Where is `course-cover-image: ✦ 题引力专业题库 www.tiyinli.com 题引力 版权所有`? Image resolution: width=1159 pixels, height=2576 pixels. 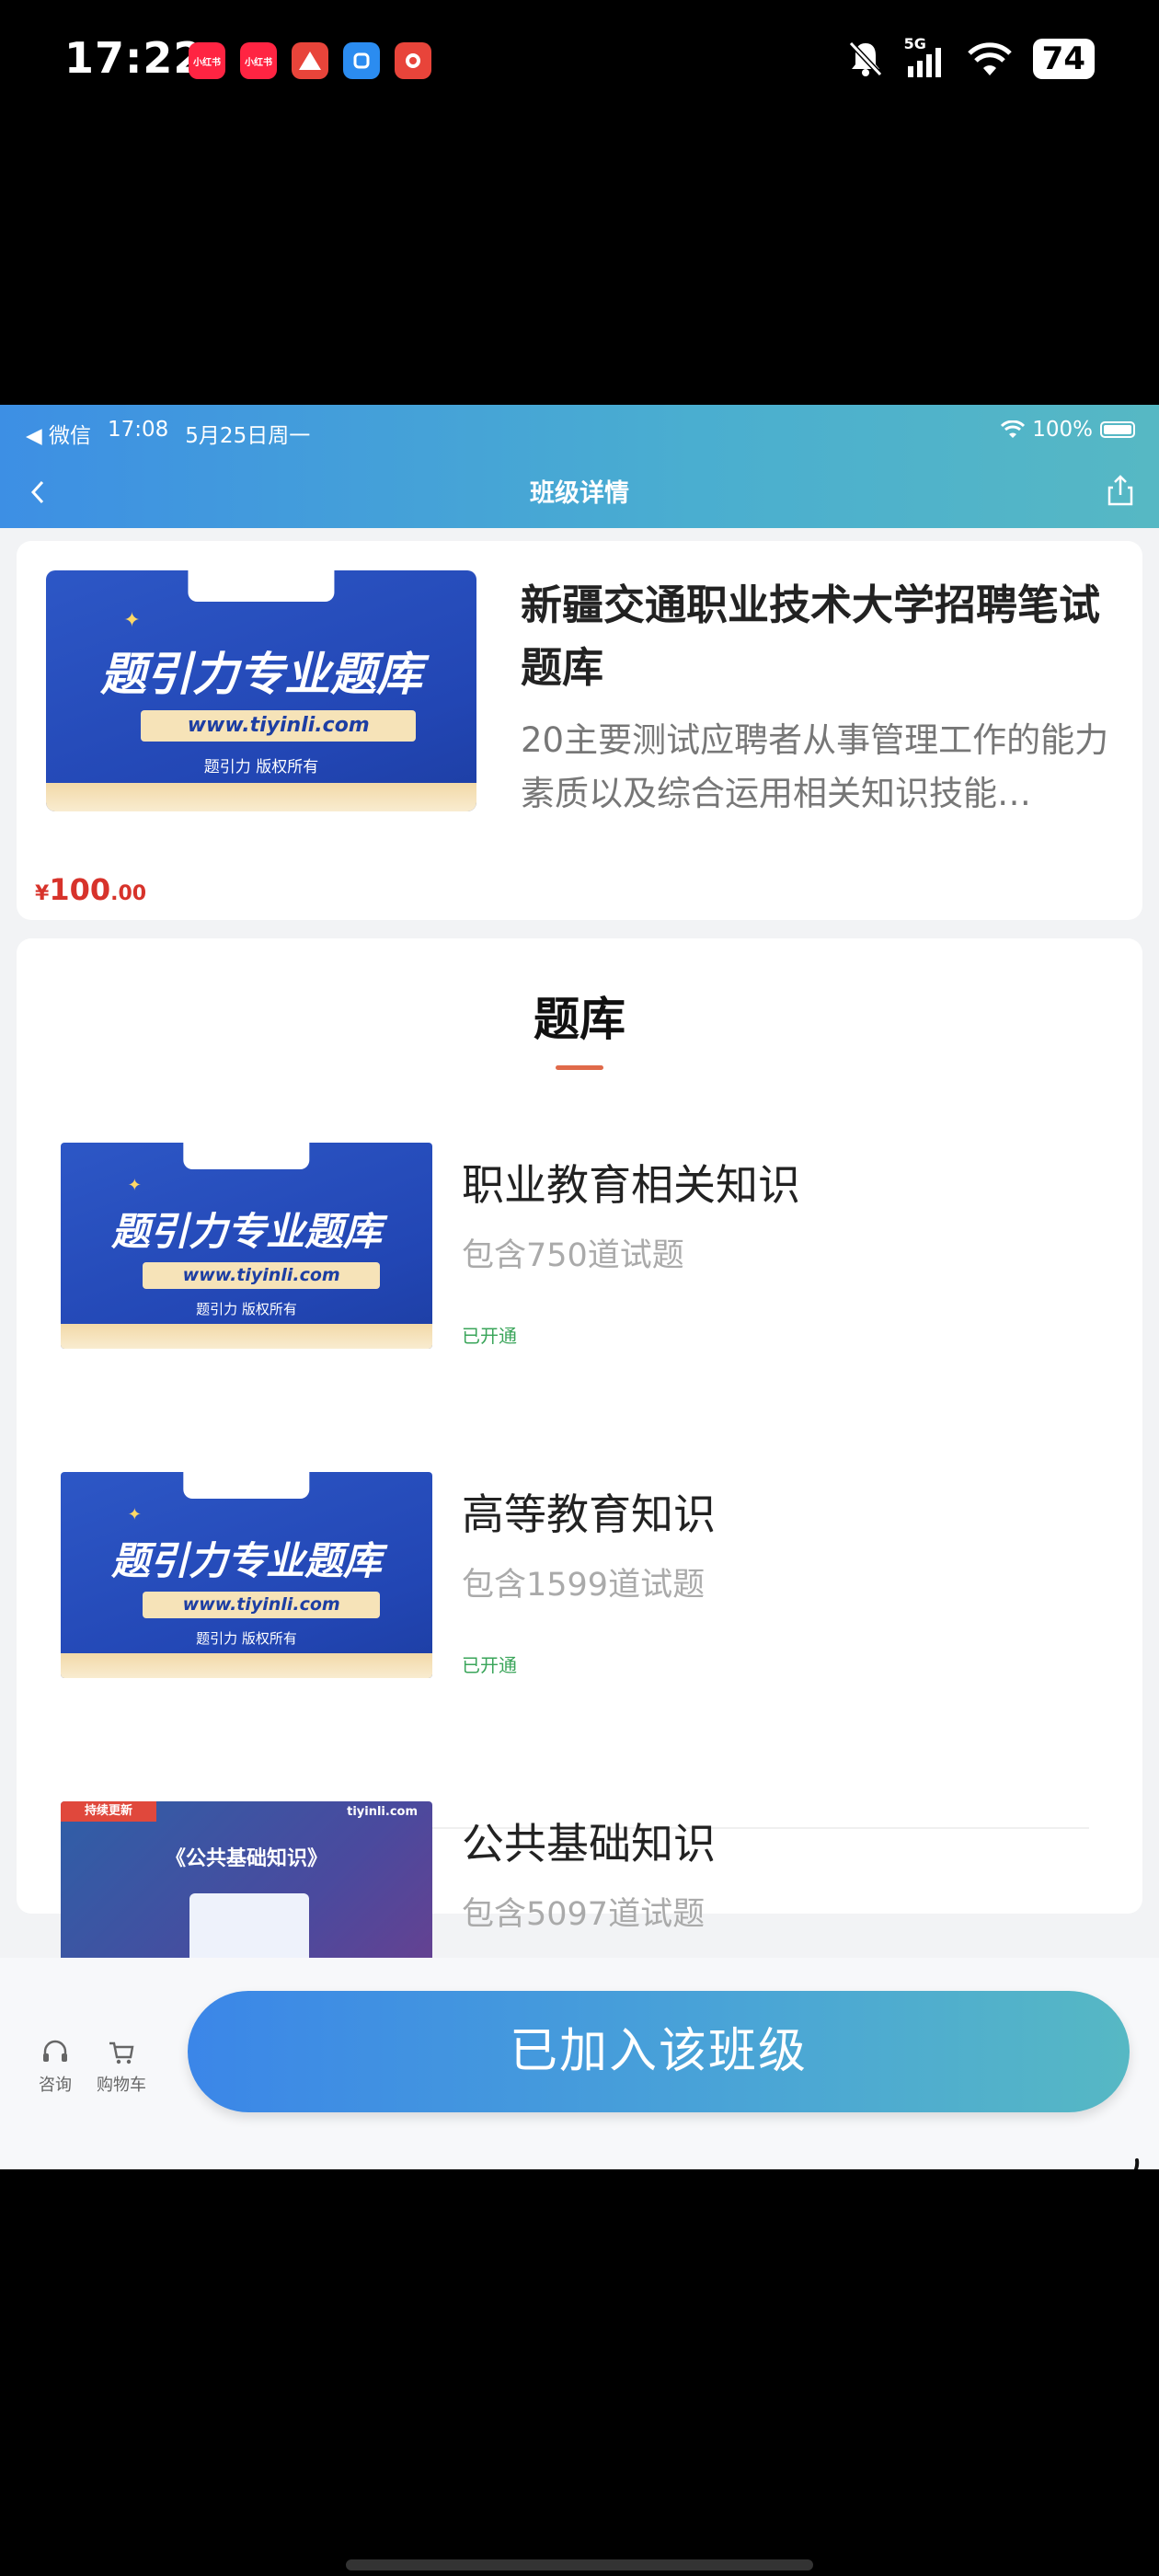
course-cover-image: ✦ 题引力专业题库 www.tiyinli.com 题引力 版权所有 is located at coordinates (261, 690).